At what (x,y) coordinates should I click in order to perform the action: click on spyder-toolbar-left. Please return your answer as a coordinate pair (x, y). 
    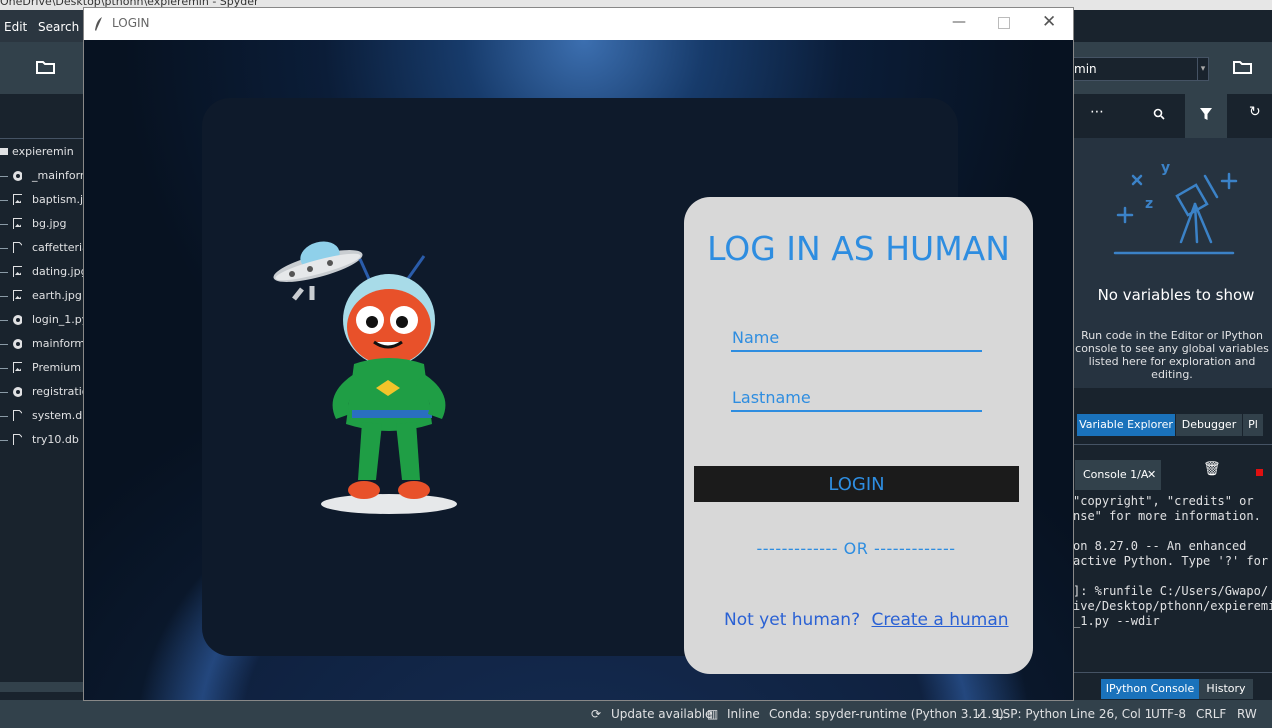
    Looking at the image, I should click on (42, 68).